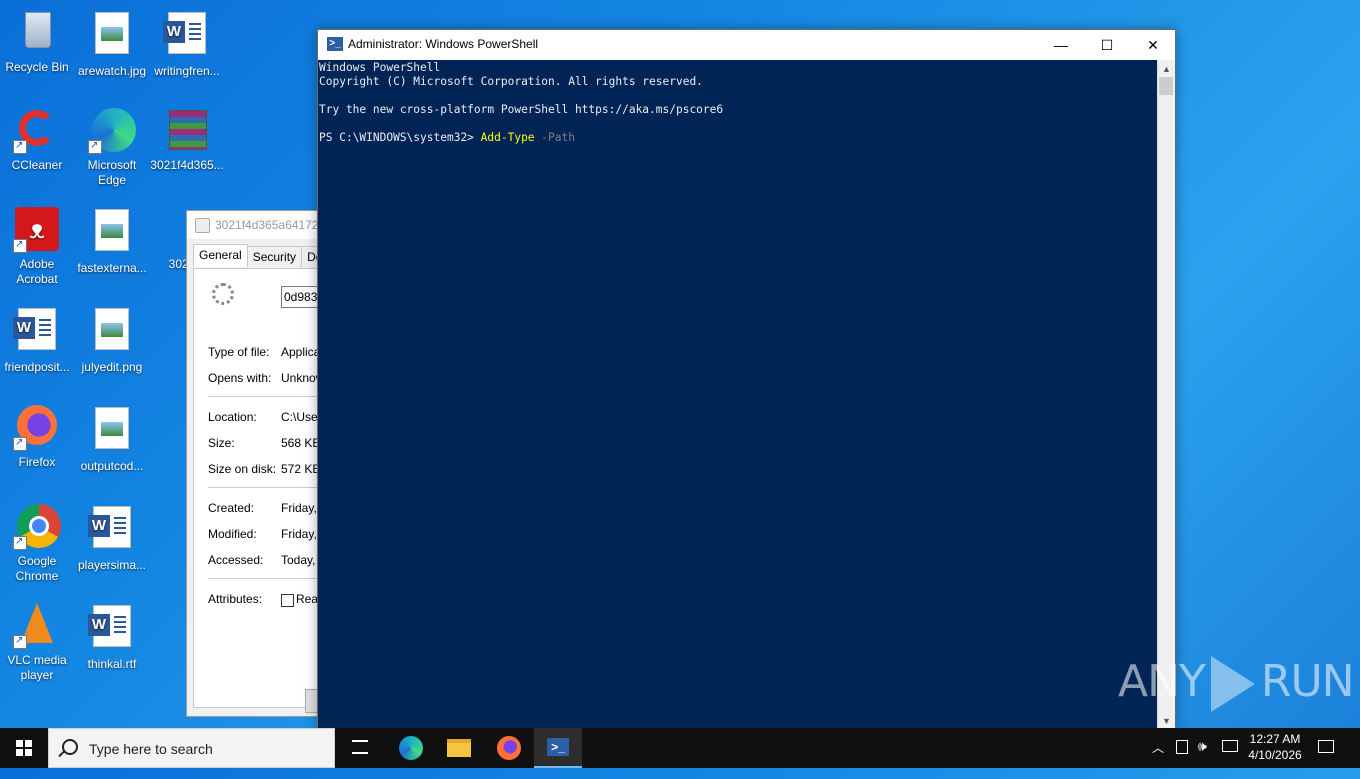  What do you see at coordinates (1232, 684) in the screenshot?
I see `play-logo-icon` at bounding box center [1232, 684].